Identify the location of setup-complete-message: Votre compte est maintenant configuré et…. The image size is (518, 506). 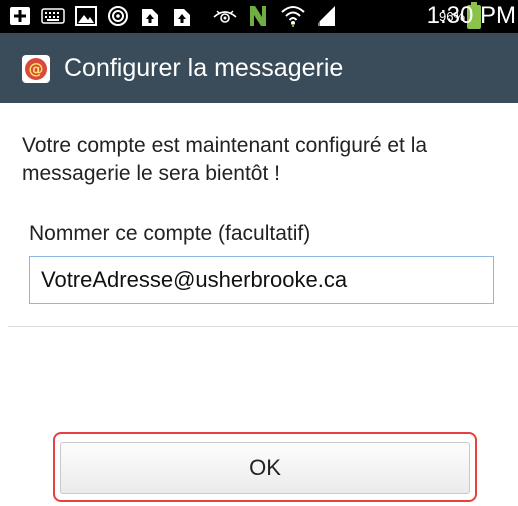
(225, 159).